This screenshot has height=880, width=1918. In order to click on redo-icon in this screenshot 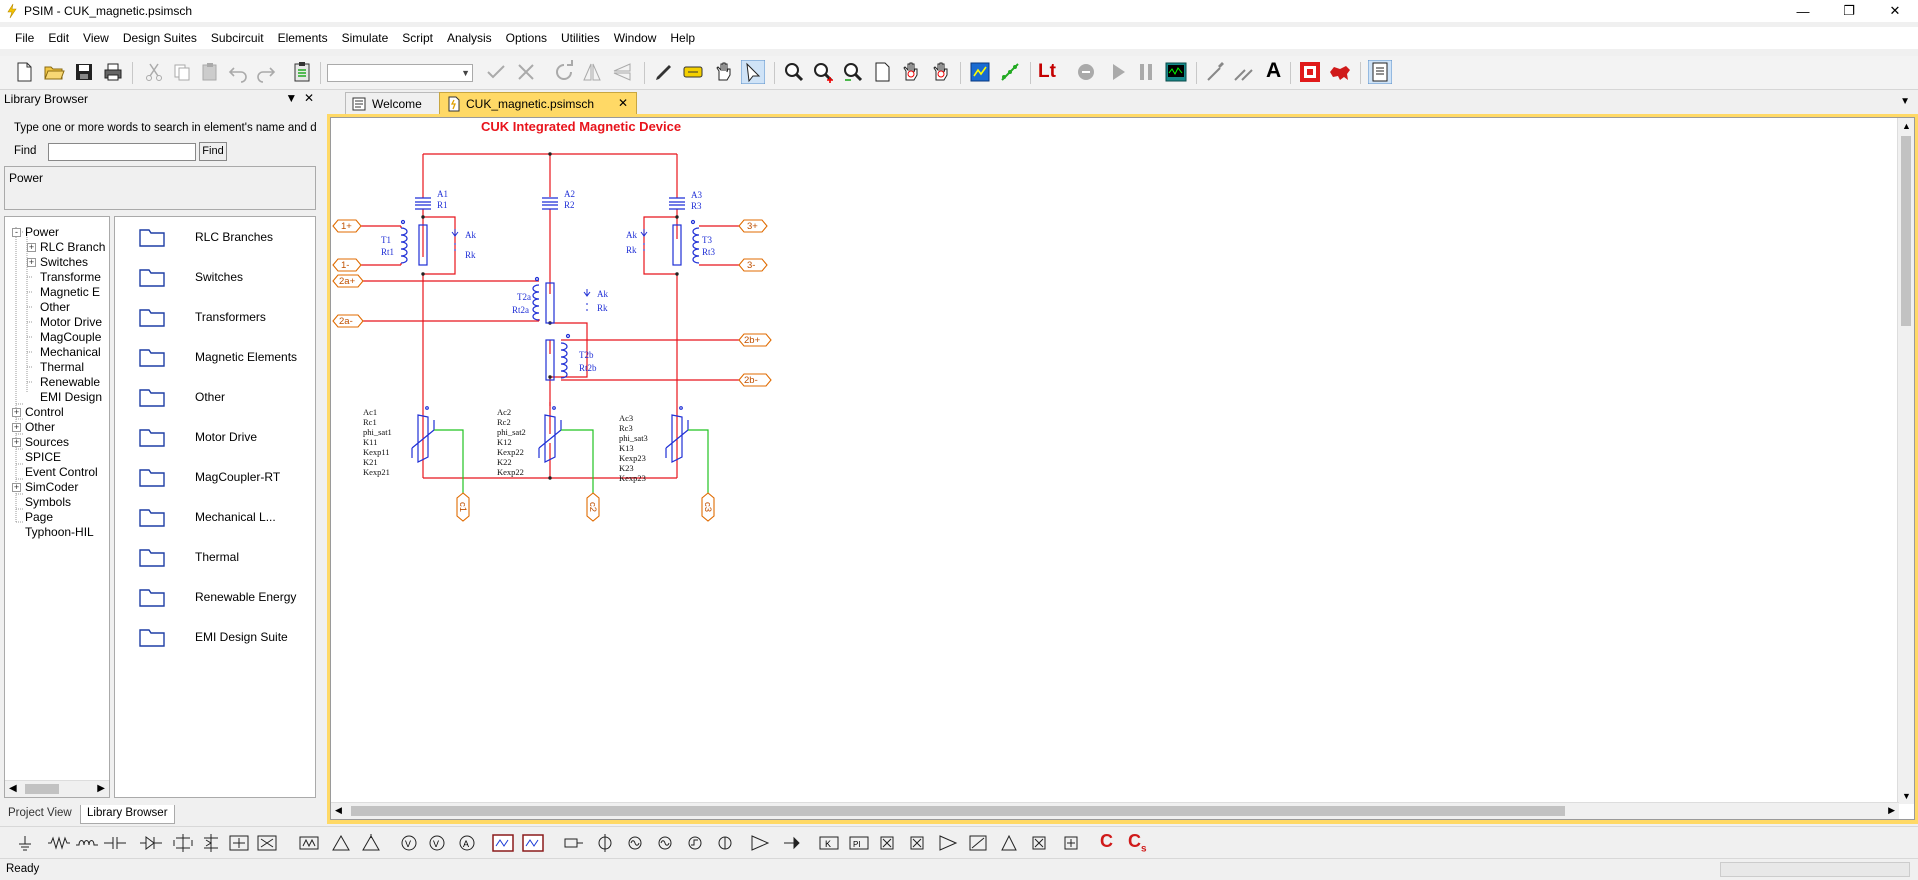, I will do `click(266, 72)`.